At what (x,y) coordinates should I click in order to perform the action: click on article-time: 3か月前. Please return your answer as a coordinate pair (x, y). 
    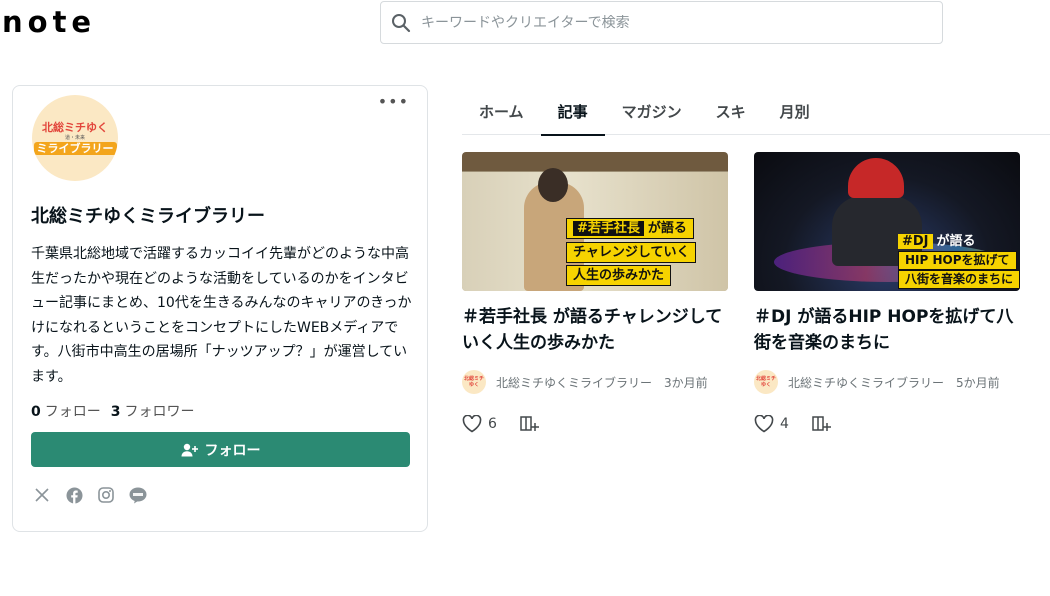
    Looking at the image, I should click on (686, 382).